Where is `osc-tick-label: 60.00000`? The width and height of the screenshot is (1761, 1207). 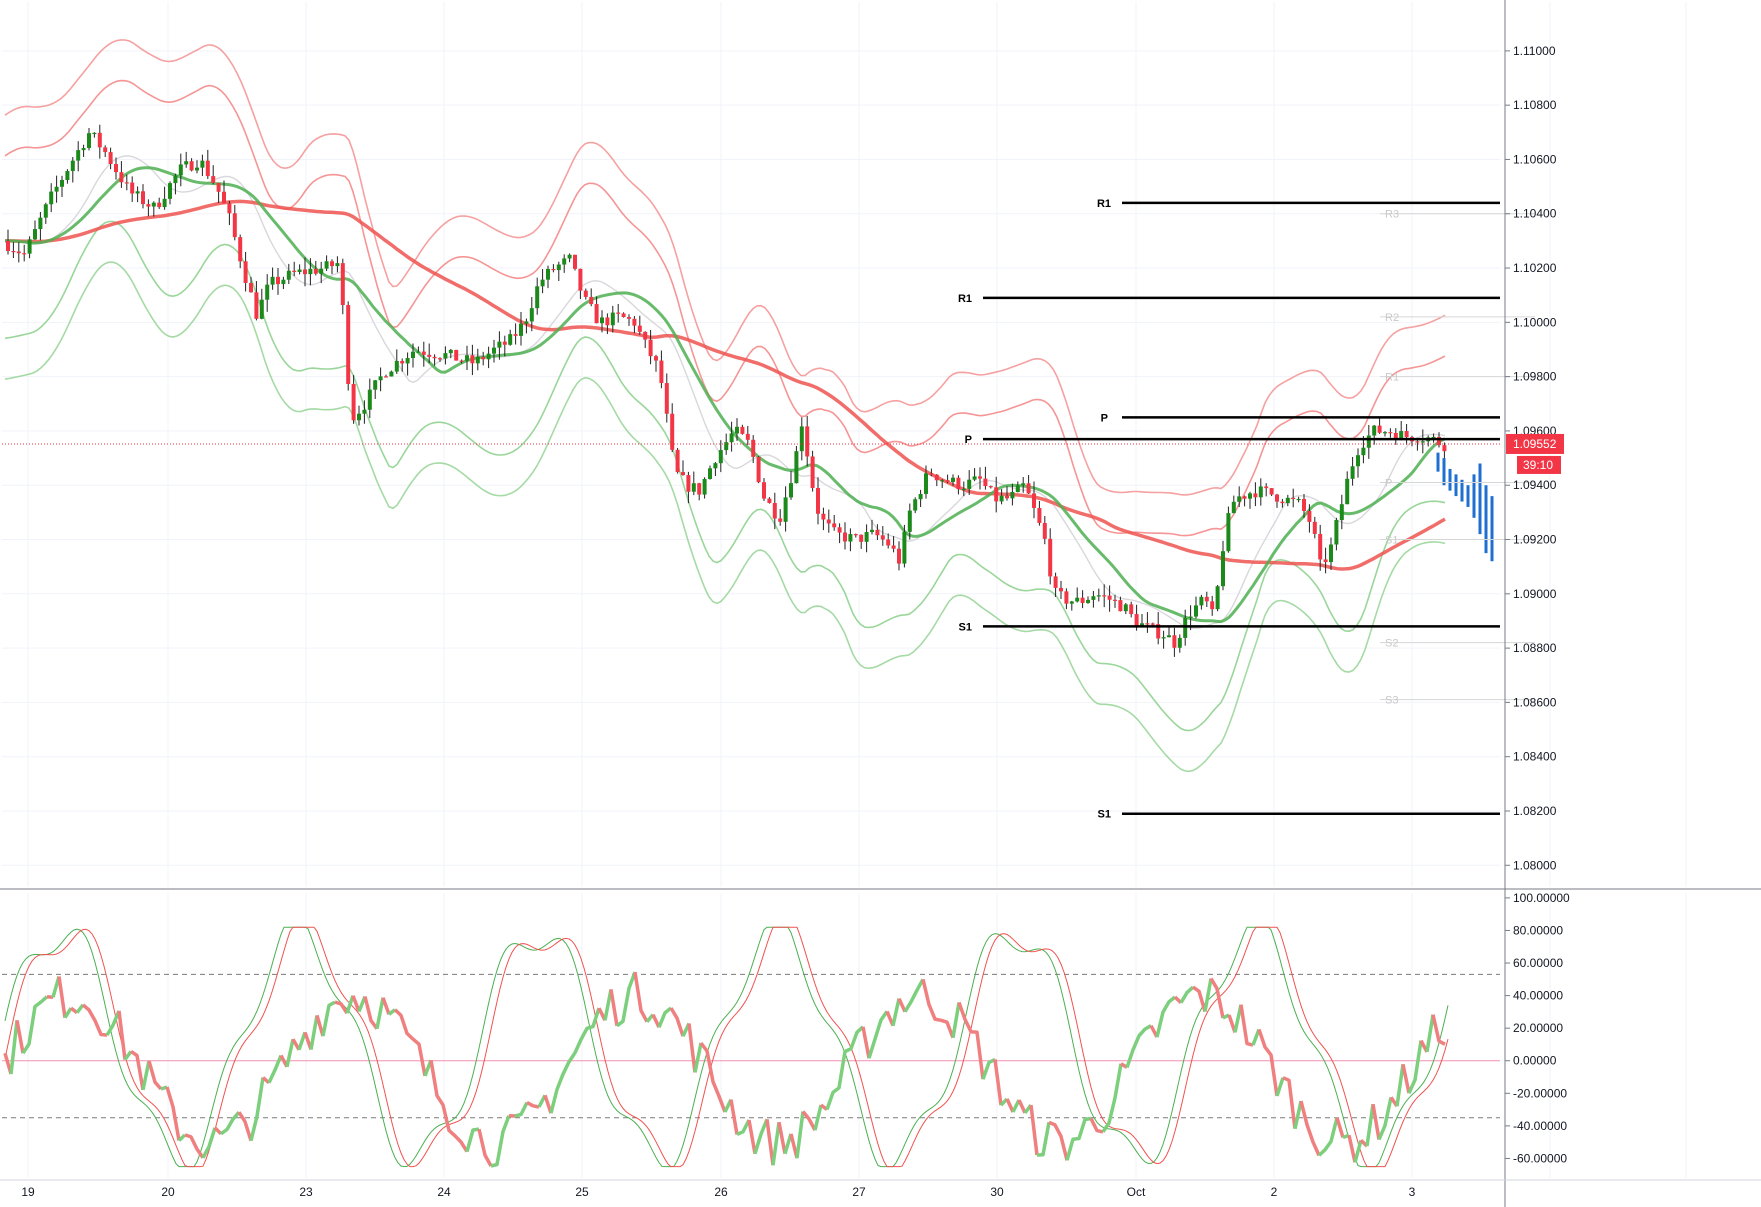
osc-tick-label: 60.00000 is located at coordinates (1538, 963).